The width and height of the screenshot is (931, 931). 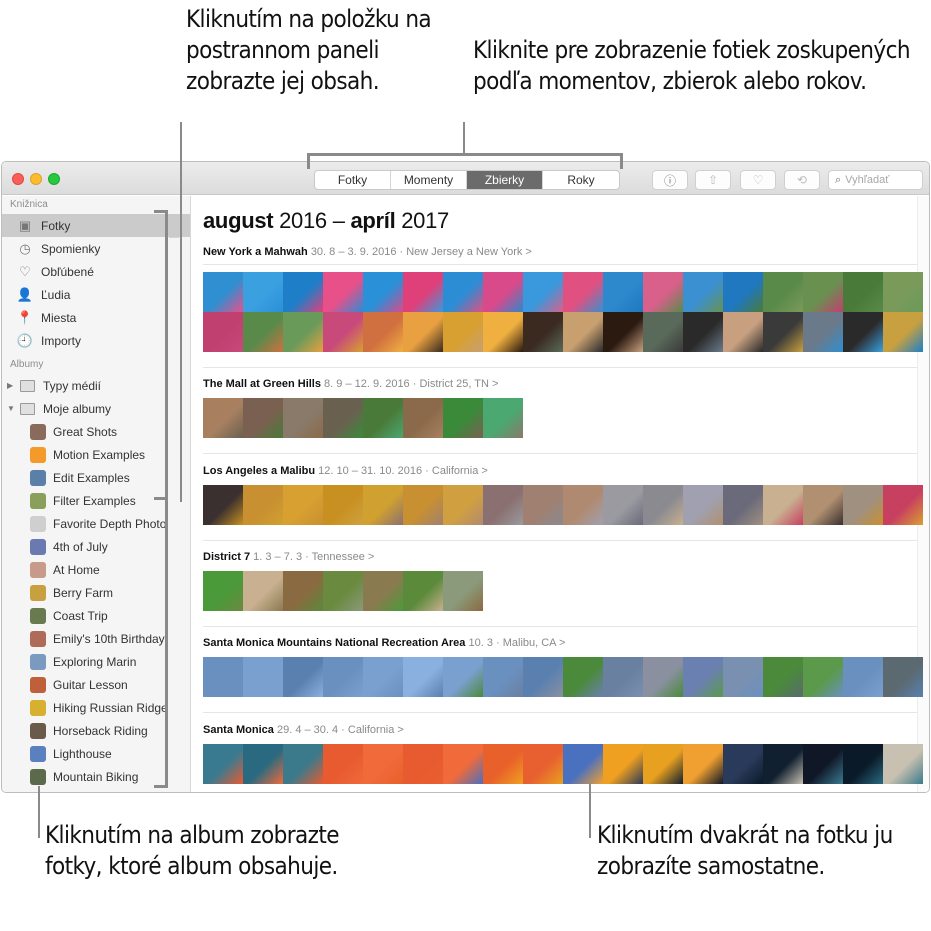 I want to click on tab-momenty: Momenty, so click(x=429, y=180).